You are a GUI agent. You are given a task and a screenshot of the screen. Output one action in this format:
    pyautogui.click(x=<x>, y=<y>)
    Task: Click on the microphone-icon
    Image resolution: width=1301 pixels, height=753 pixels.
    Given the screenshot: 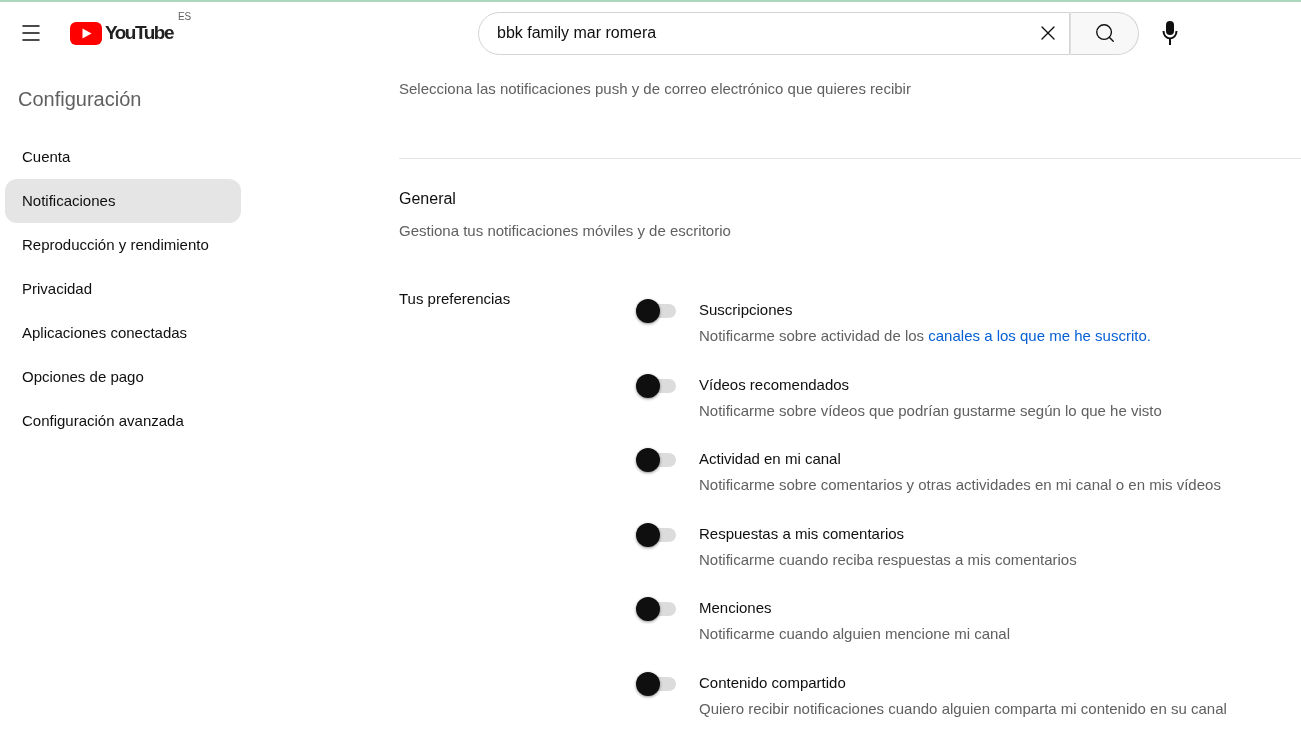 What is the action you would take?
    pyautogui.click(x=1170, y=33)
    